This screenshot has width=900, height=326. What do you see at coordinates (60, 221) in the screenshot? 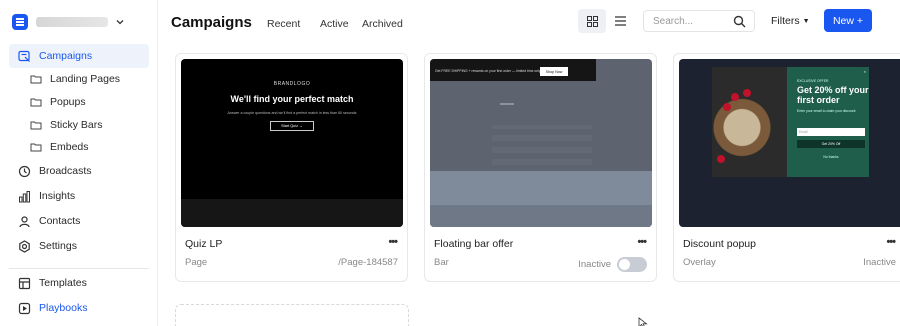
I see `sidebar-item-label: Contacts` at bounding box center [60, 221].